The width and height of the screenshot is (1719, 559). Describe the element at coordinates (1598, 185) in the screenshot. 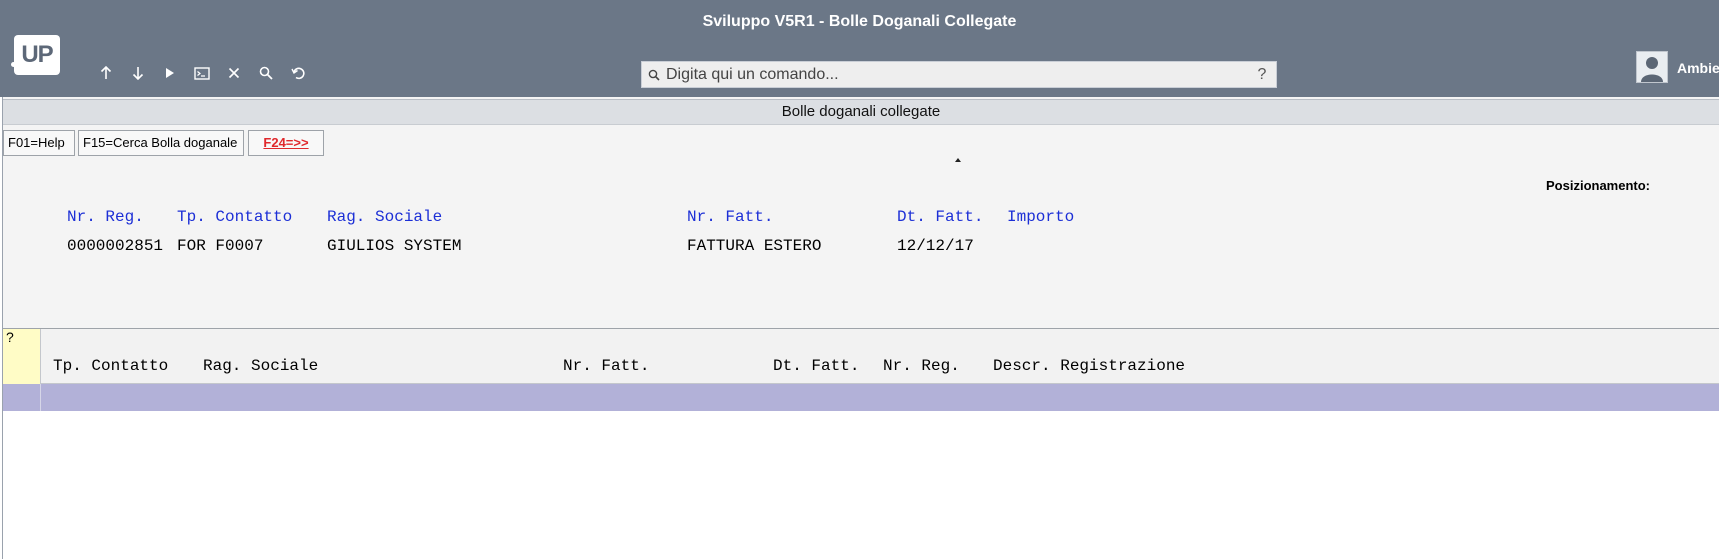

I see `positioning-label: Posizionamento:` at that location.